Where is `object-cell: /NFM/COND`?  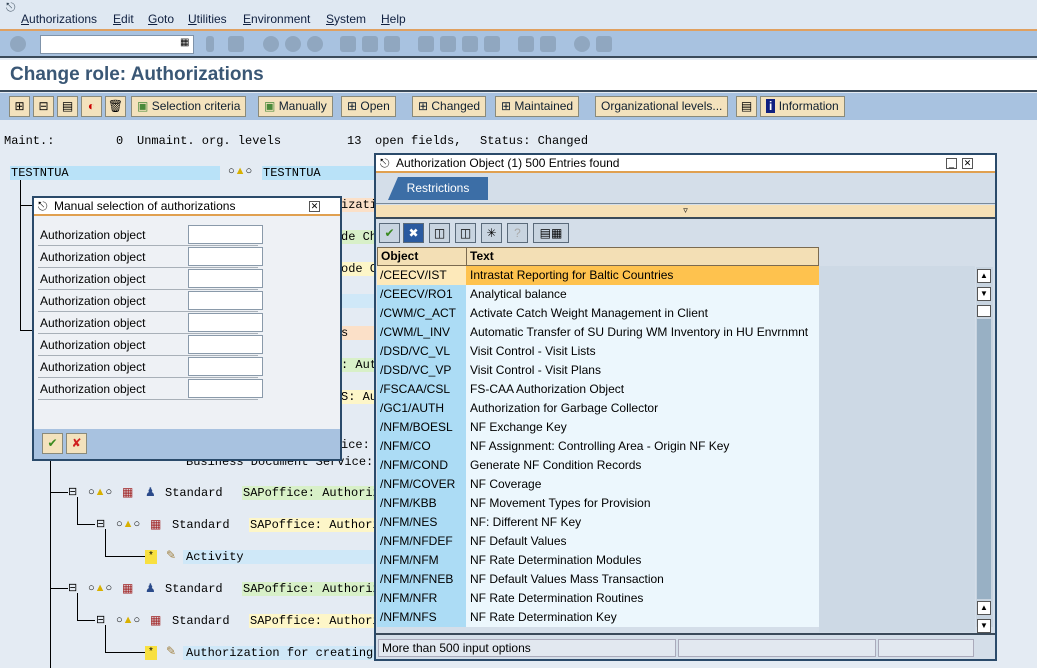
object-cell: /NFM/COND is located at coordinates (421, 465).